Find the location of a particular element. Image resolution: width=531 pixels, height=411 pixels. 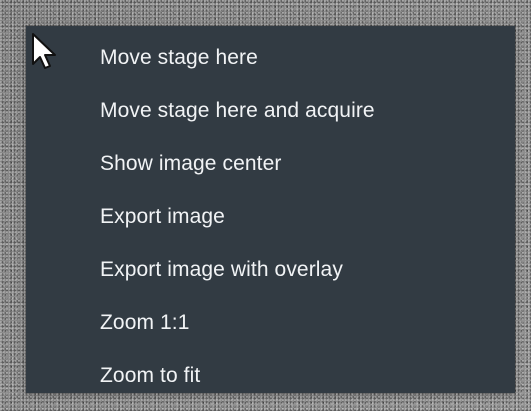

menu-item-move-stage-here: Move stage here is located at coordinates (270, 57).